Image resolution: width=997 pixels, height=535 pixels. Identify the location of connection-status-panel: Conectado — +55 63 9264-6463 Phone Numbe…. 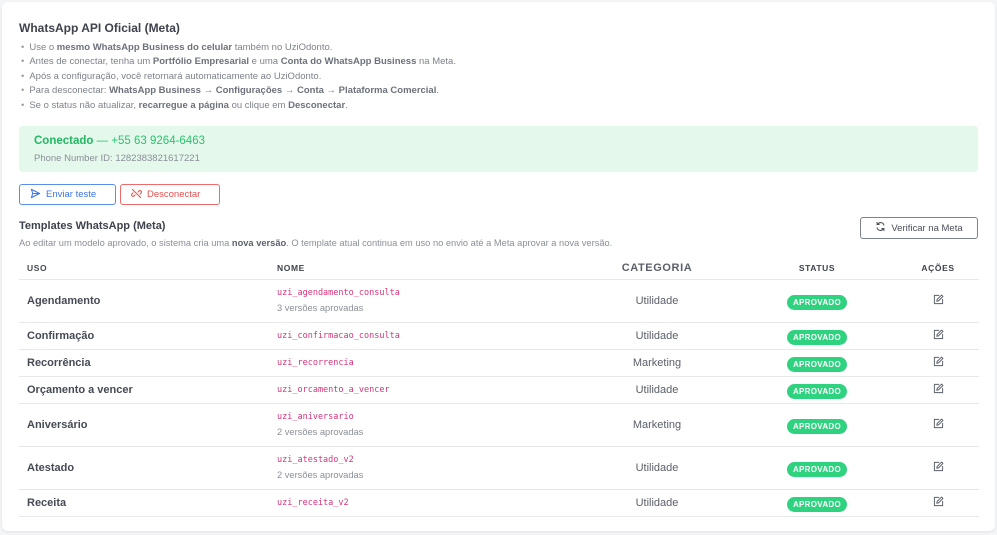
(498, 149).